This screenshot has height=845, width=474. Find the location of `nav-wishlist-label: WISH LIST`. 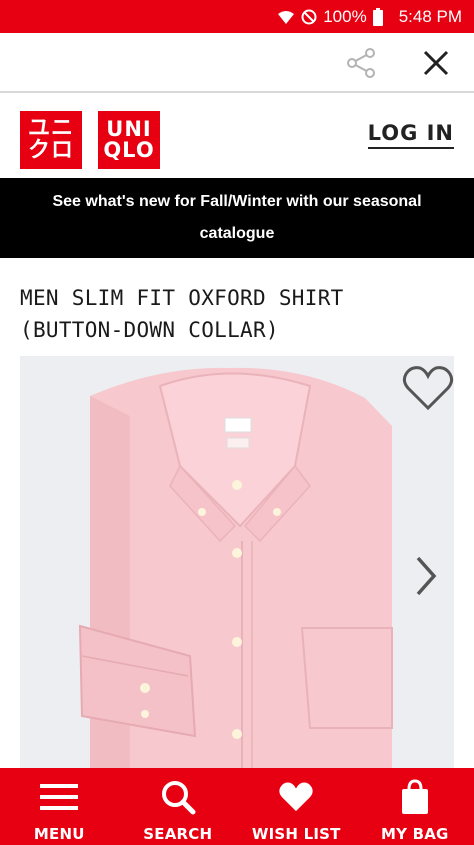

nav-wishlist-label: WISH LIST is located at coordinates (296, 834).